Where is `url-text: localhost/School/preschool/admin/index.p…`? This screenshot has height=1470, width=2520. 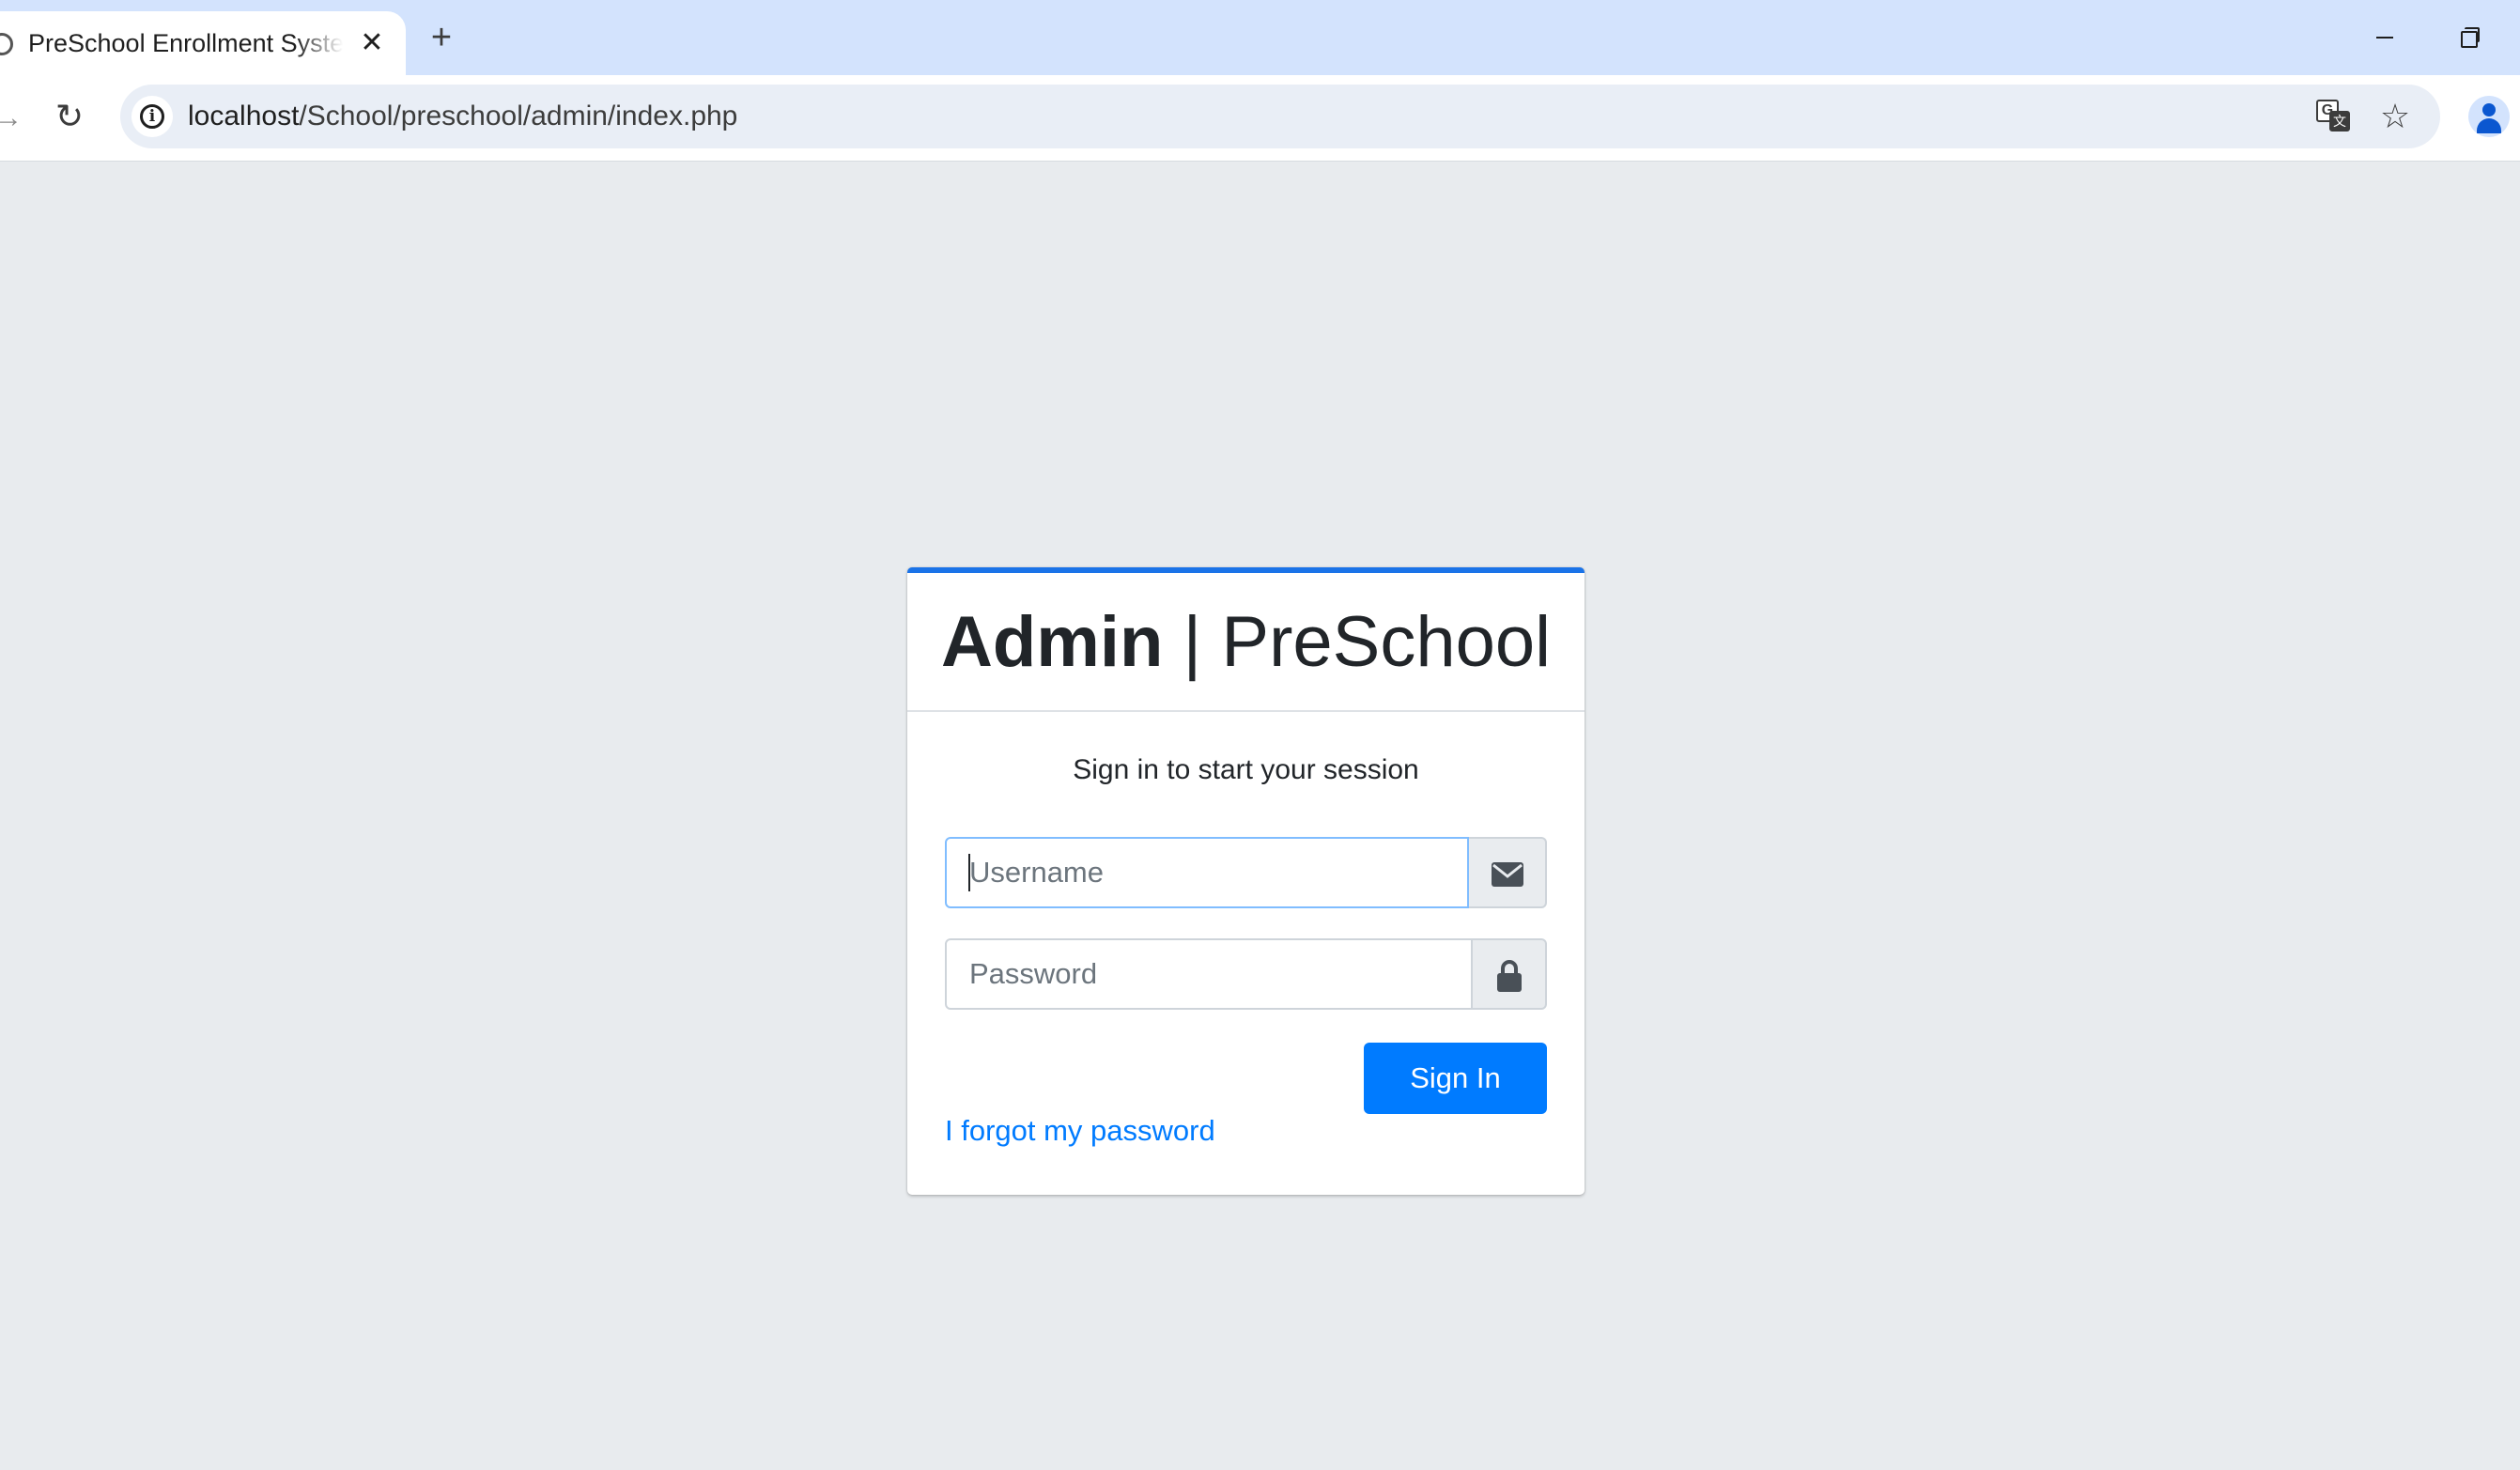
url-text: localhost/School/preschool/admin/index.p… is located at coordinates (462, 116).